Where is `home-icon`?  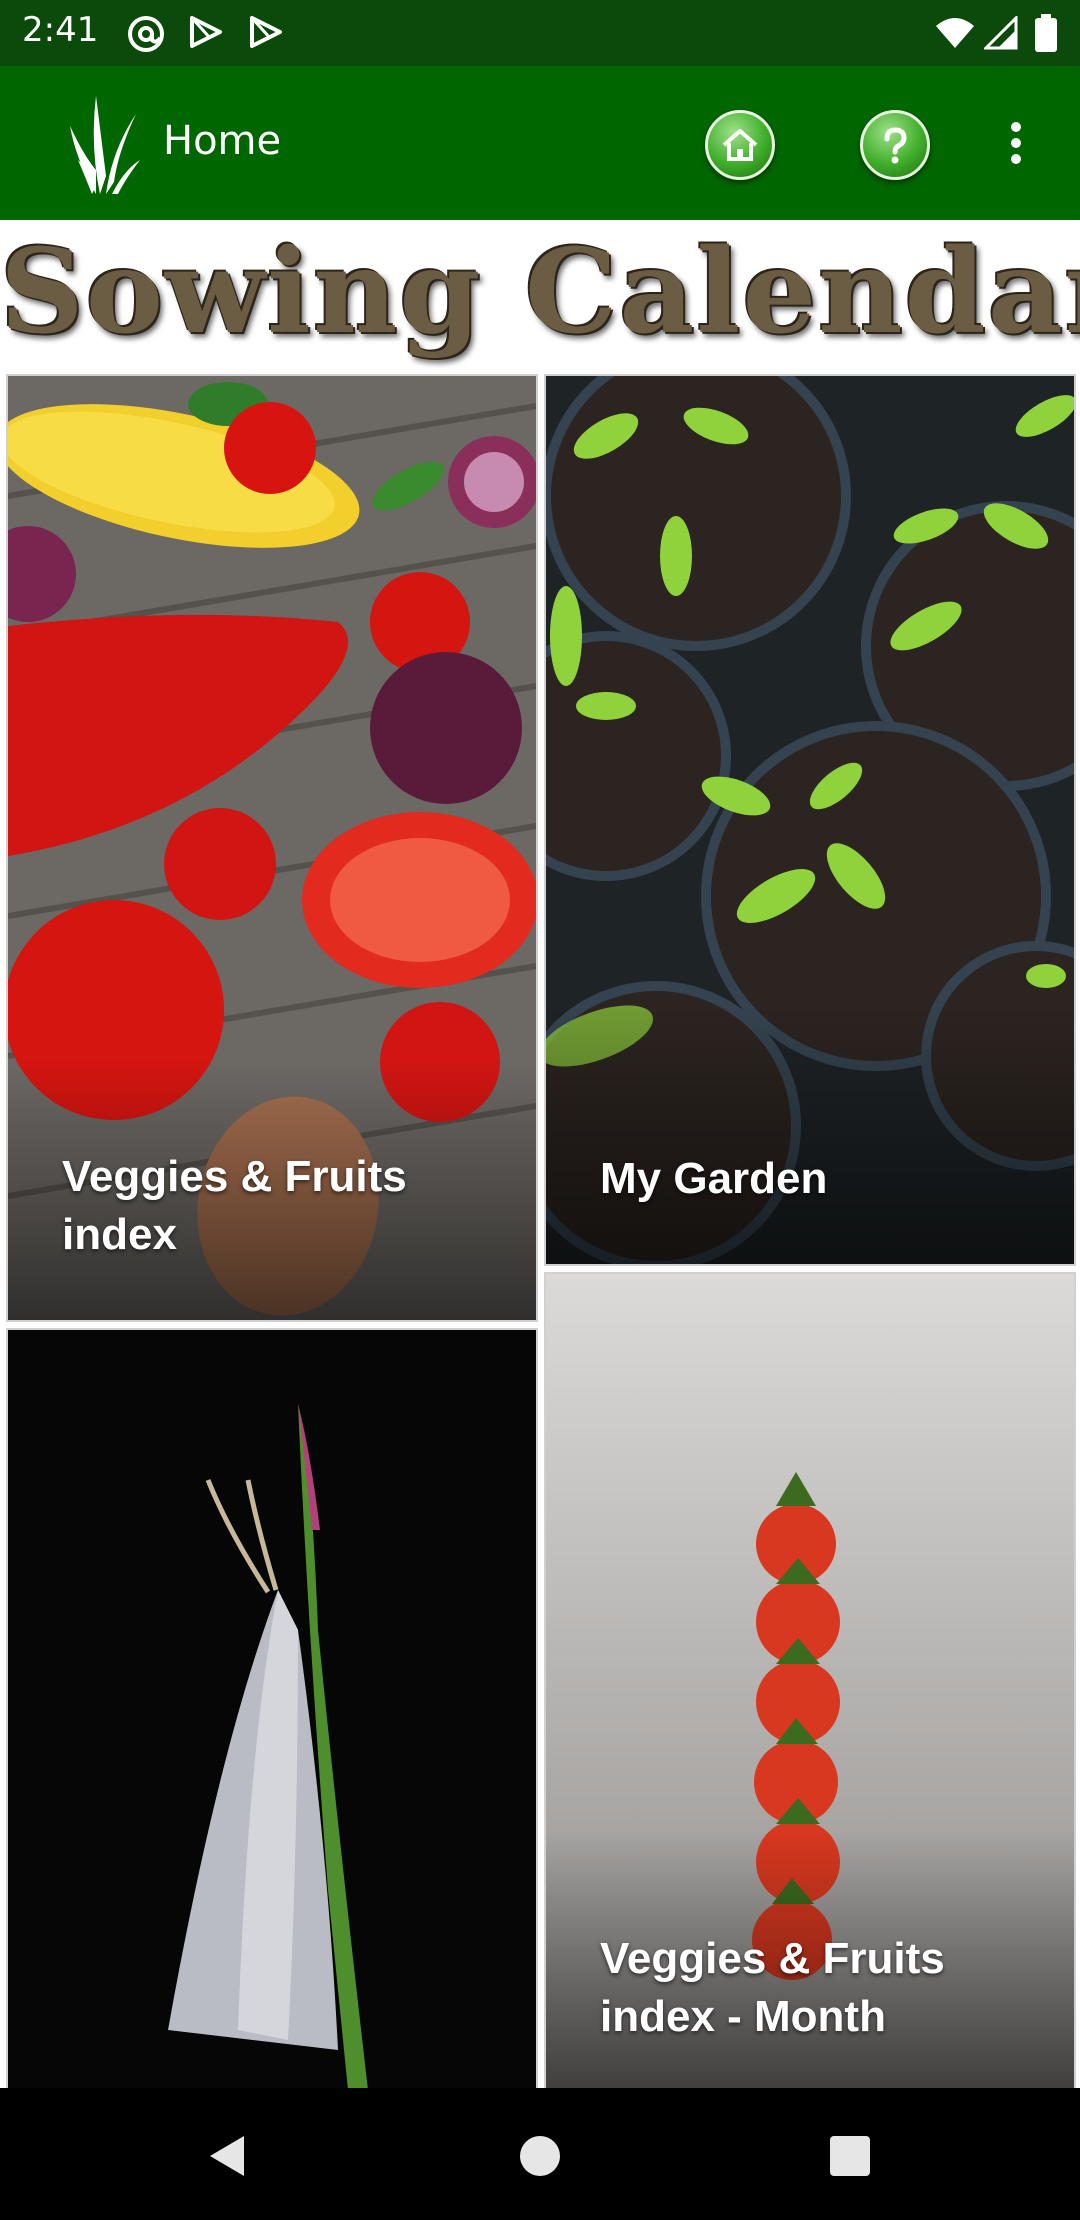 home-icon is located at coordinates (740, 145).